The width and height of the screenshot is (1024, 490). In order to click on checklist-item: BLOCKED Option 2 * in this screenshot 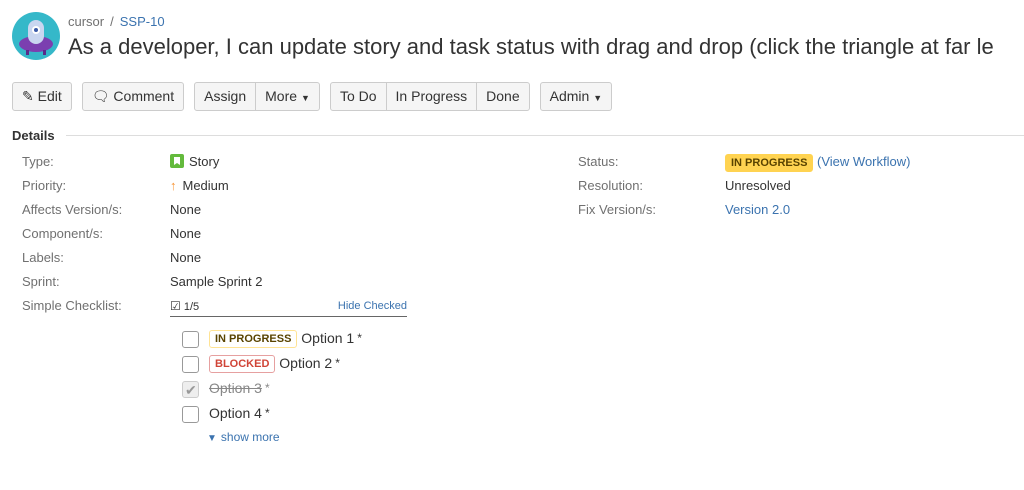, I will do `click(261, 363)`.